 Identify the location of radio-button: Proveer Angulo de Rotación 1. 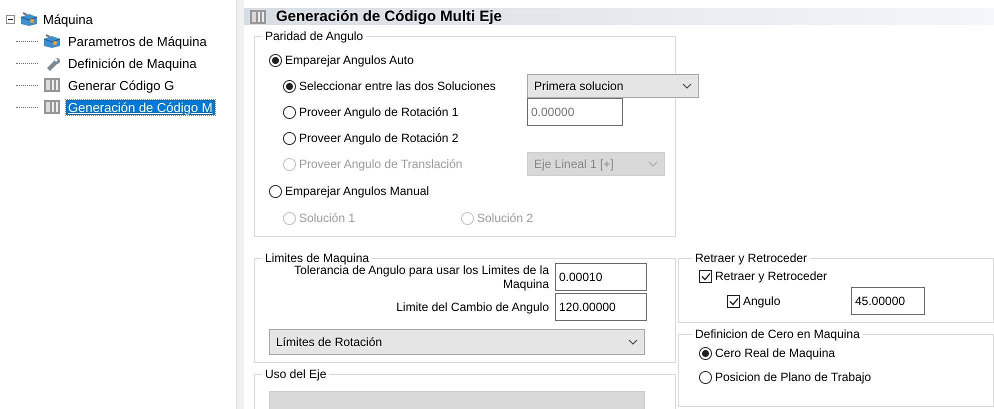
(370, 112).